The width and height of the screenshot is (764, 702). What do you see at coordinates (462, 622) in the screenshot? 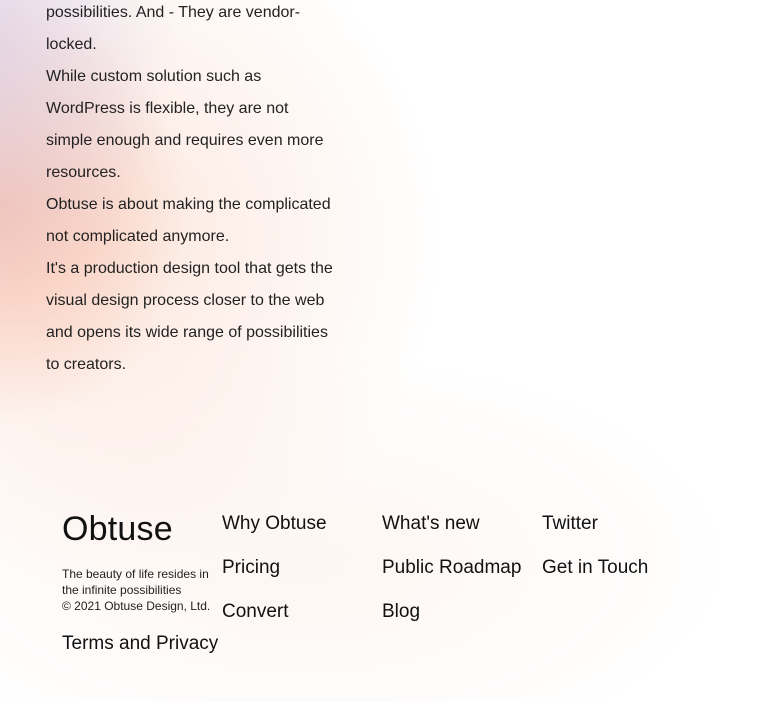
I see `footer-link-blog: Blog` at bounding box center [462, 622].